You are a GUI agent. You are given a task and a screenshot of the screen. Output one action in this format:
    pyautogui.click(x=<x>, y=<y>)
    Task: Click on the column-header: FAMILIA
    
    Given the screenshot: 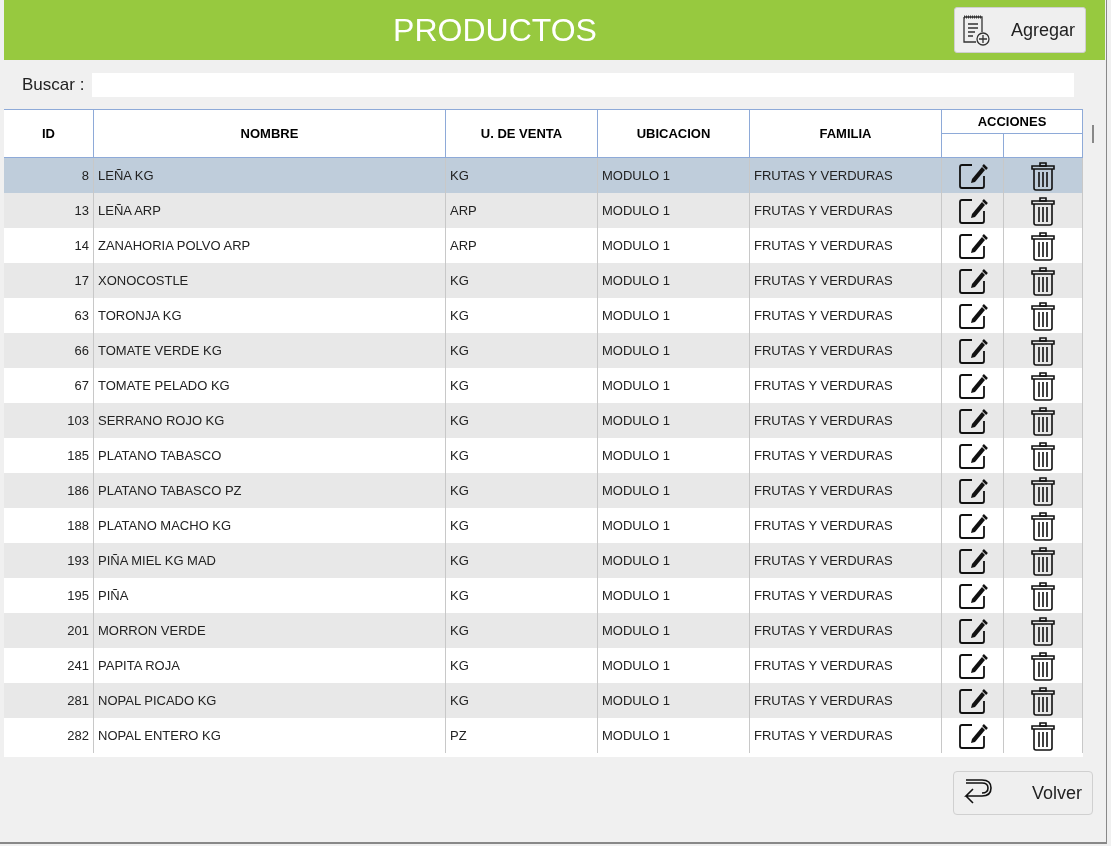 What is the action you would take?
    pyautogui.click(x=846, y=133)
    